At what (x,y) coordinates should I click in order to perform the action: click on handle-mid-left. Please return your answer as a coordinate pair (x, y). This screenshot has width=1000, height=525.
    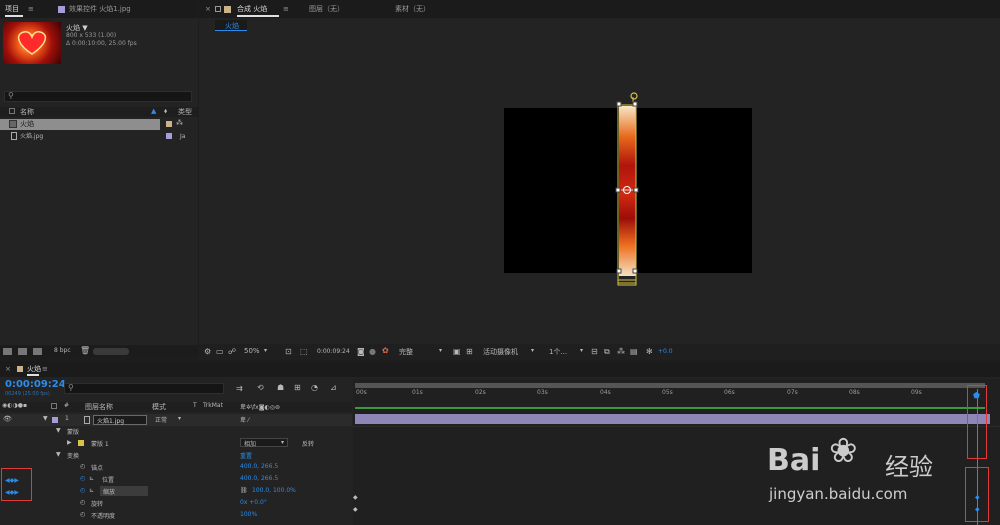
    Looking at the image, I should click on (618, 190).